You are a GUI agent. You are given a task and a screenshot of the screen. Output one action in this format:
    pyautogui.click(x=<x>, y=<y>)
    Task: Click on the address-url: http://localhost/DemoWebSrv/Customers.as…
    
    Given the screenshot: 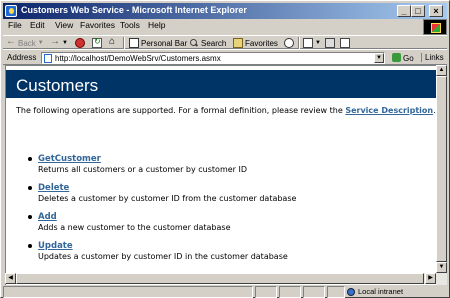 What is the action you would take?
    pyautogui.click(x=138, y=58)
    